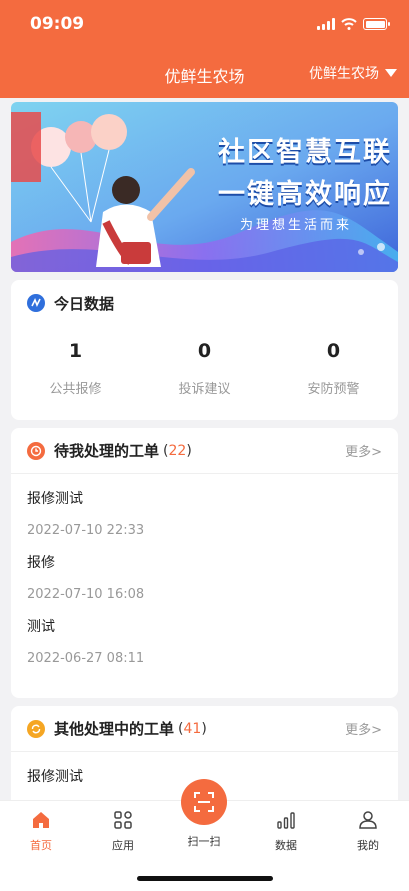 Image resolution: width=409 pixels, height=891 pixels. I want to click on tab-label: 首页, so click(41, 845).